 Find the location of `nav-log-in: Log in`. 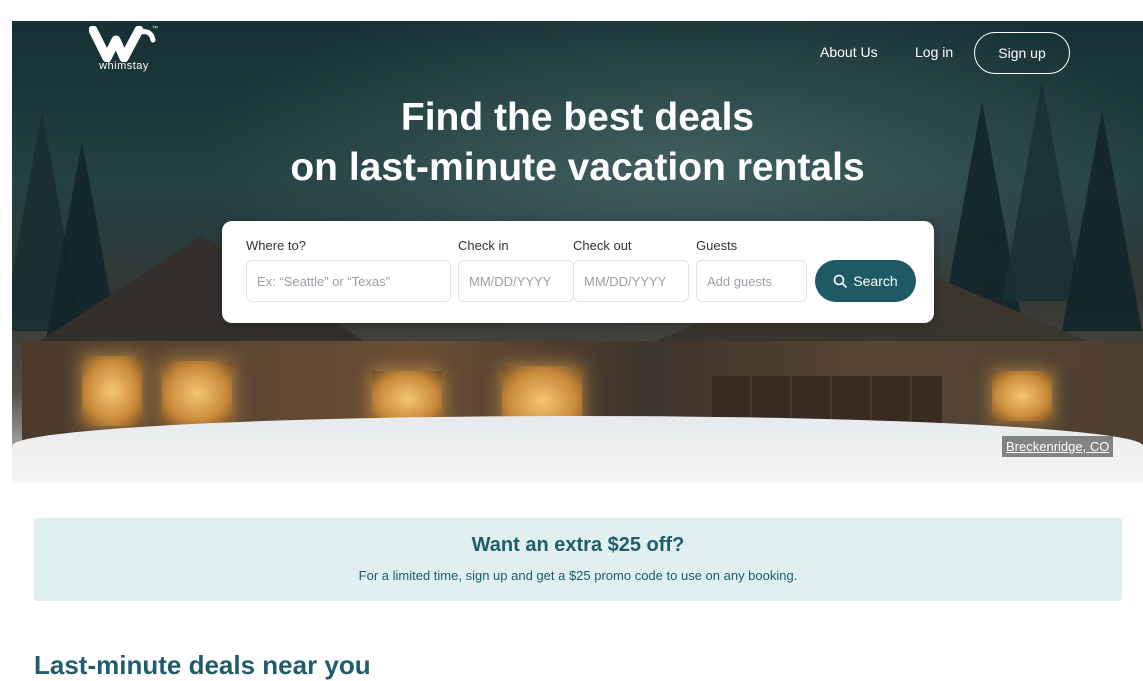

nav-log-in: Log in is located at coordinates (934, 52).